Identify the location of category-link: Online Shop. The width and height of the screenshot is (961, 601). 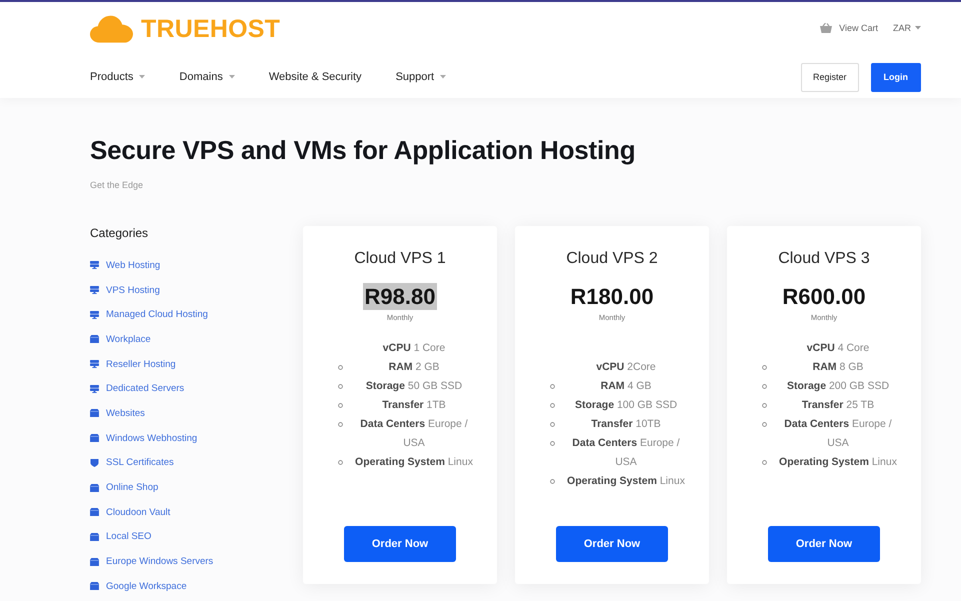
(132, 488).